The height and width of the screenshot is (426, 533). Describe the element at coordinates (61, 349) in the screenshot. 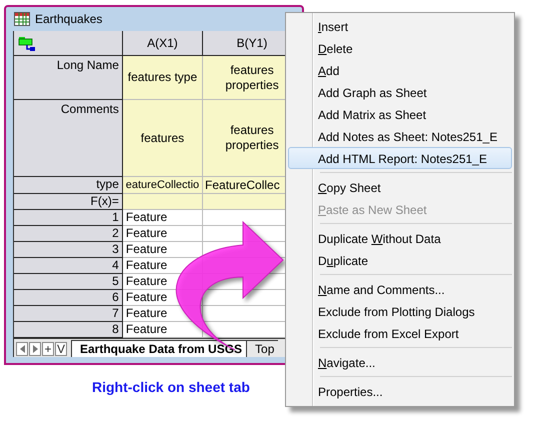

I see `nav-button: V` at that location.